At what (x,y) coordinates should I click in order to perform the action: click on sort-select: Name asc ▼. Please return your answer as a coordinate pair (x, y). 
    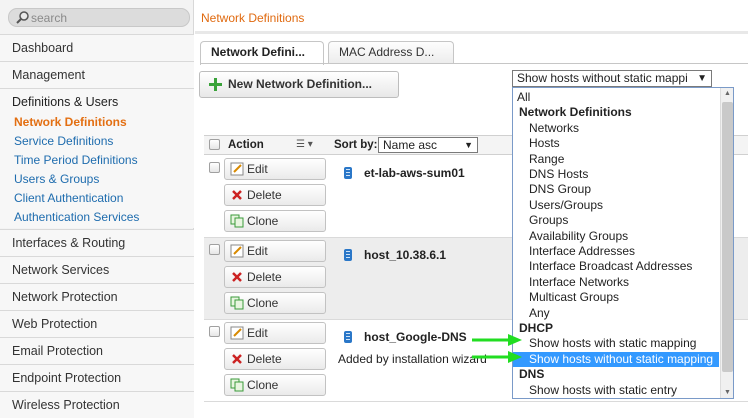
    Looking at the image, I should click on (428, 145).